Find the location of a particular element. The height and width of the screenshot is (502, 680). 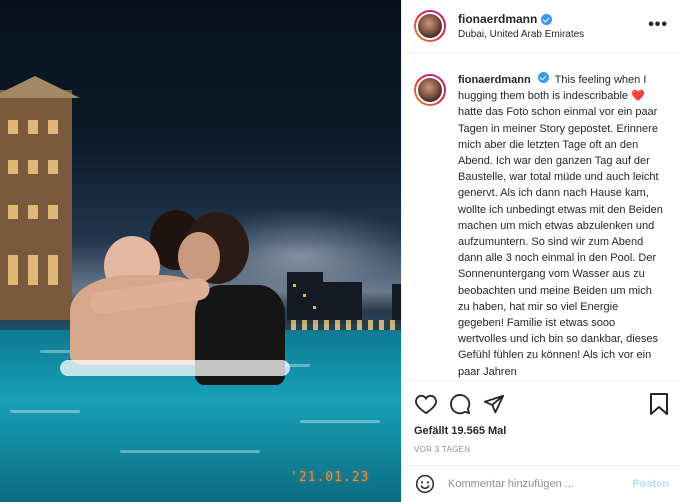

share-icon is located at coordinates (494, 404).